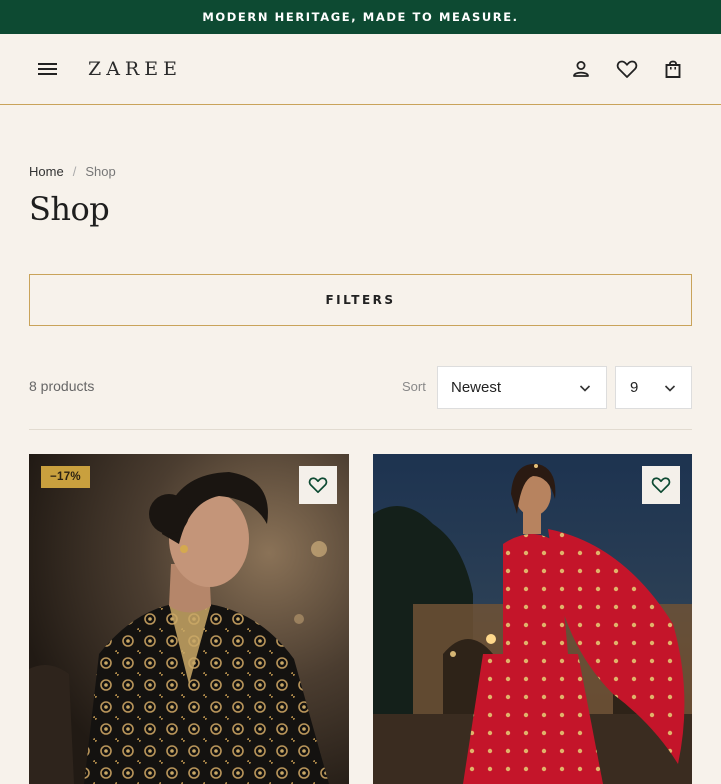  What do you see at coordinates (69, 209) in the screenshot?
I see `page-title: Shop` at bounding box center [69, 209].